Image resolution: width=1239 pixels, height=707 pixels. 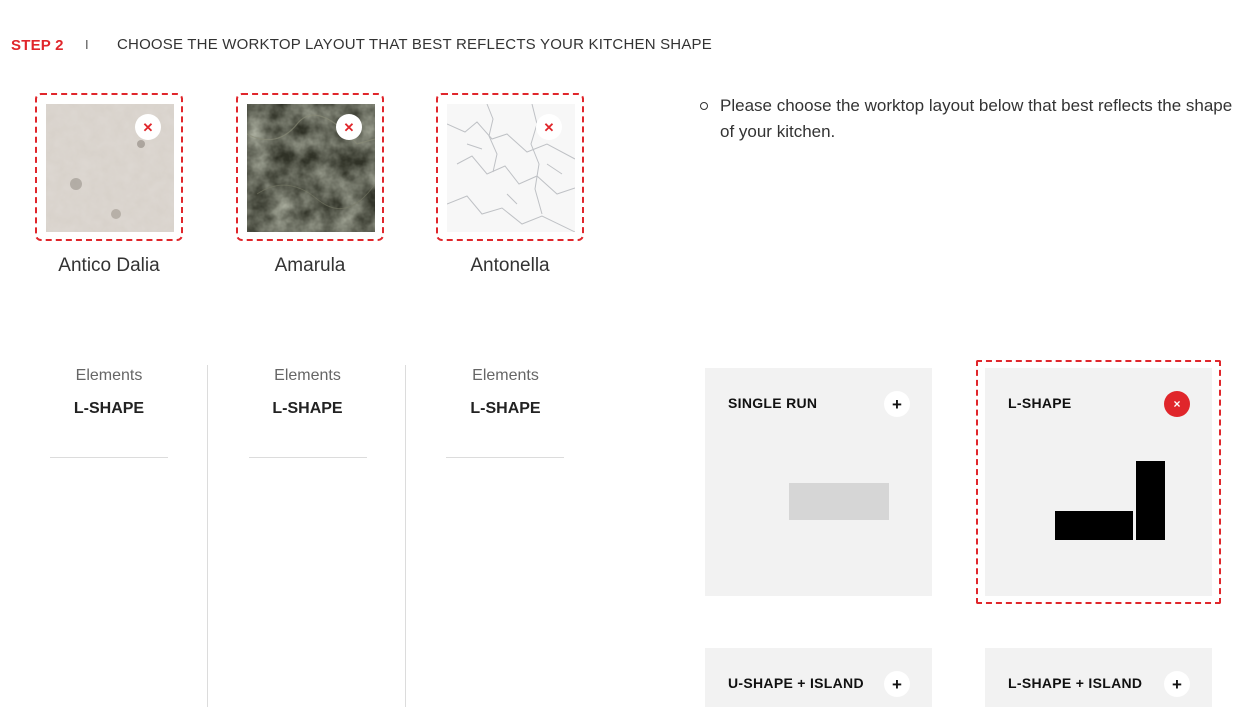 I want to click on header-separator: I, so click(x=87, y=44).